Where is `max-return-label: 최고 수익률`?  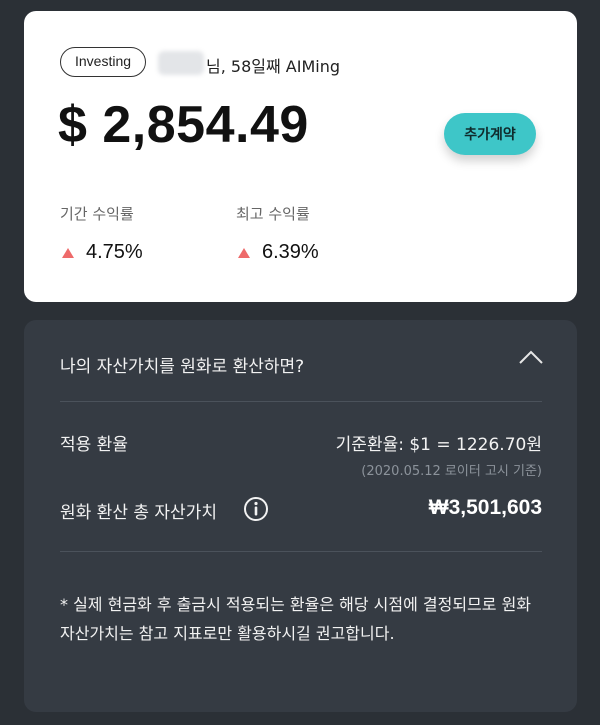 max-return-label: 최고 수익률 is located at coordinates (273, 214).